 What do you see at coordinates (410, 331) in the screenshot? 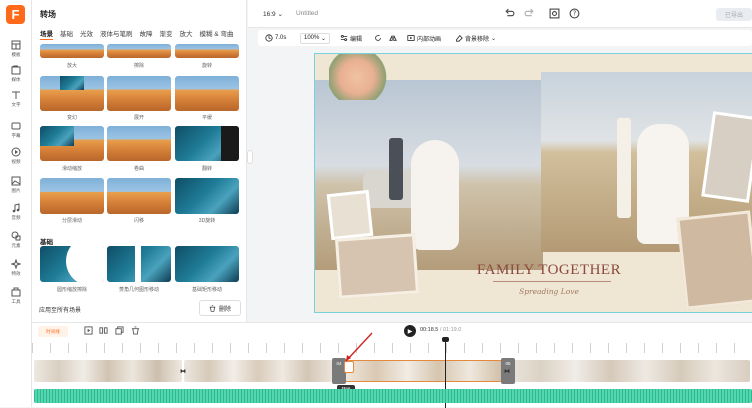
I see `play-button: ▶` at bounding box center [410, 331].